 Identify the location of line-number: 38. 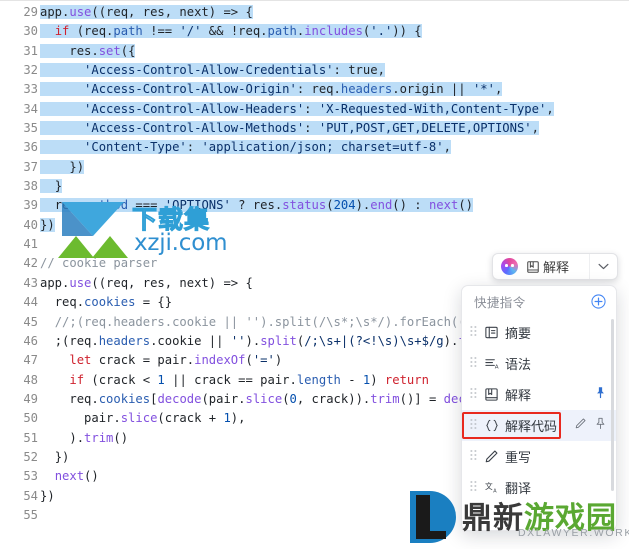
(30, 186).